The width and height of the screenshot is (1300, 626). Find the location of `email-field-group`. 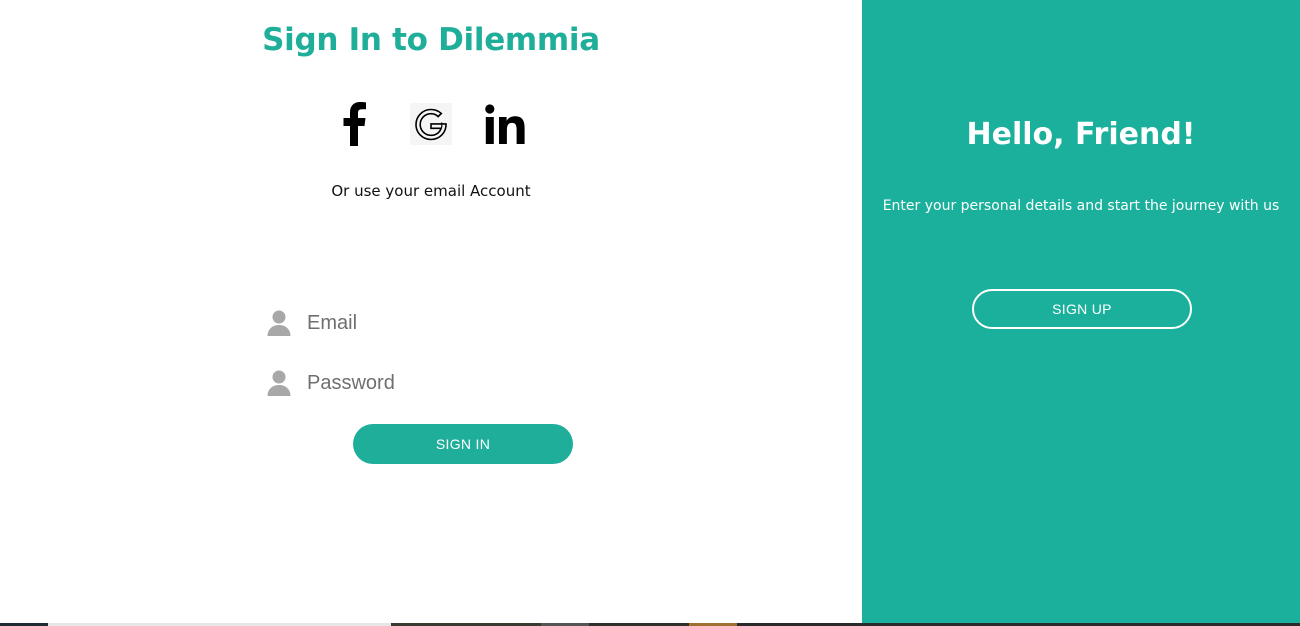

email-field-group is located at coordinates (435, 323).